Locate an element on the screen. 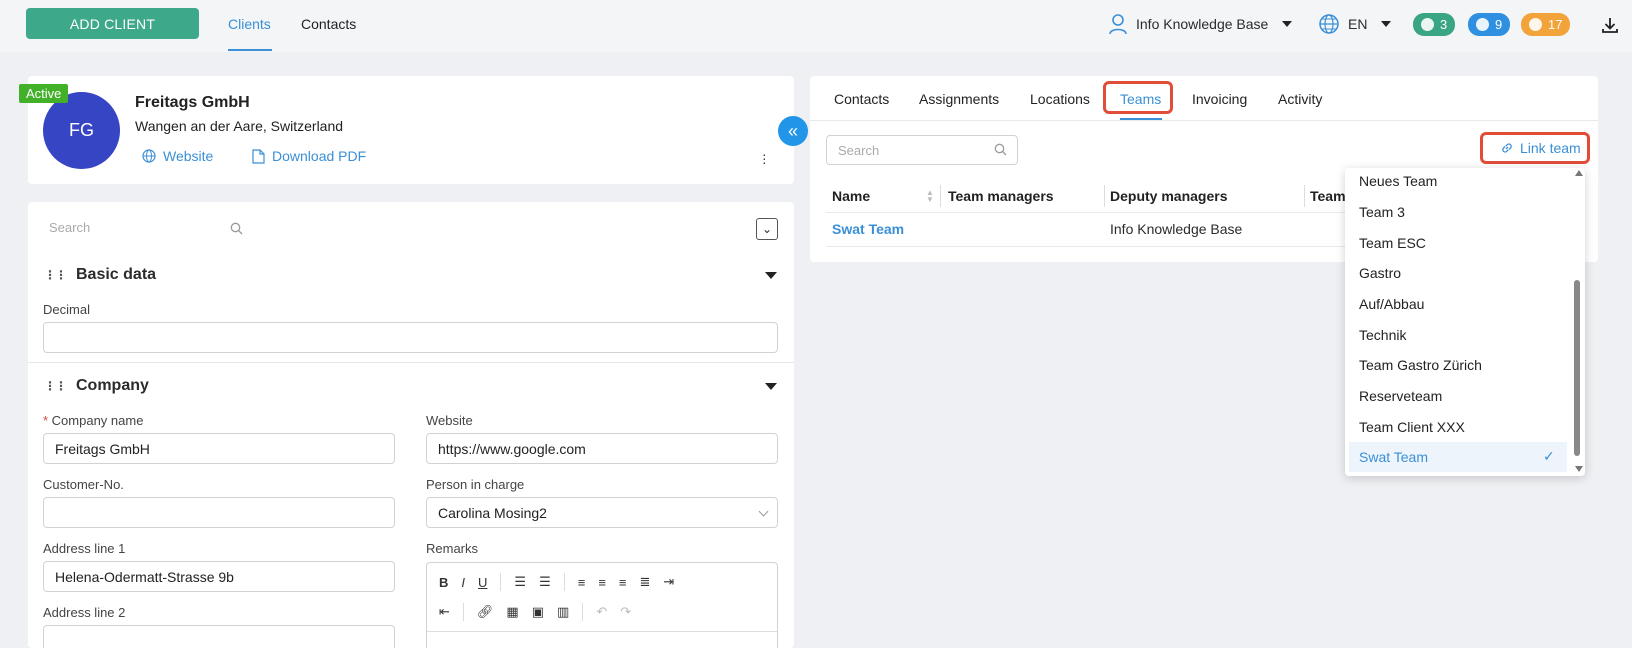 The image size is (1632, 648). sort-icon: ▲ ▼ is located at coordinates (930, 196).